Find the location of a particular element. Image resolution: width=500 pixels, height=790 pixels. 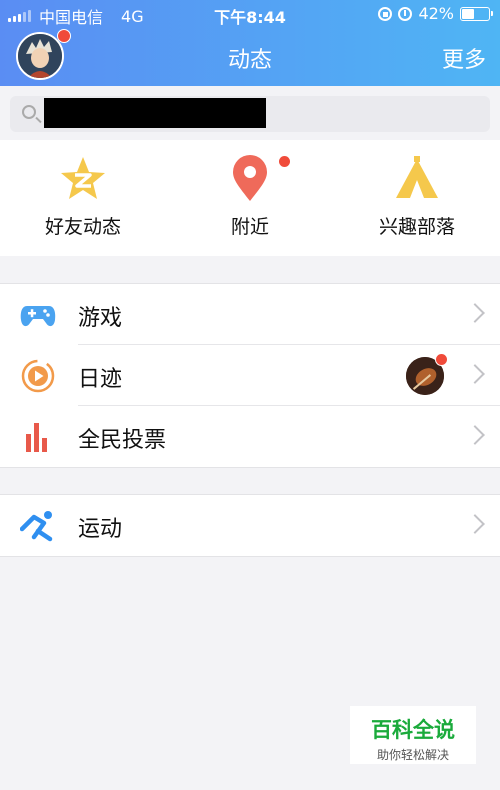

menu-item-label: 游戏 is located at coordinates (100, 318).